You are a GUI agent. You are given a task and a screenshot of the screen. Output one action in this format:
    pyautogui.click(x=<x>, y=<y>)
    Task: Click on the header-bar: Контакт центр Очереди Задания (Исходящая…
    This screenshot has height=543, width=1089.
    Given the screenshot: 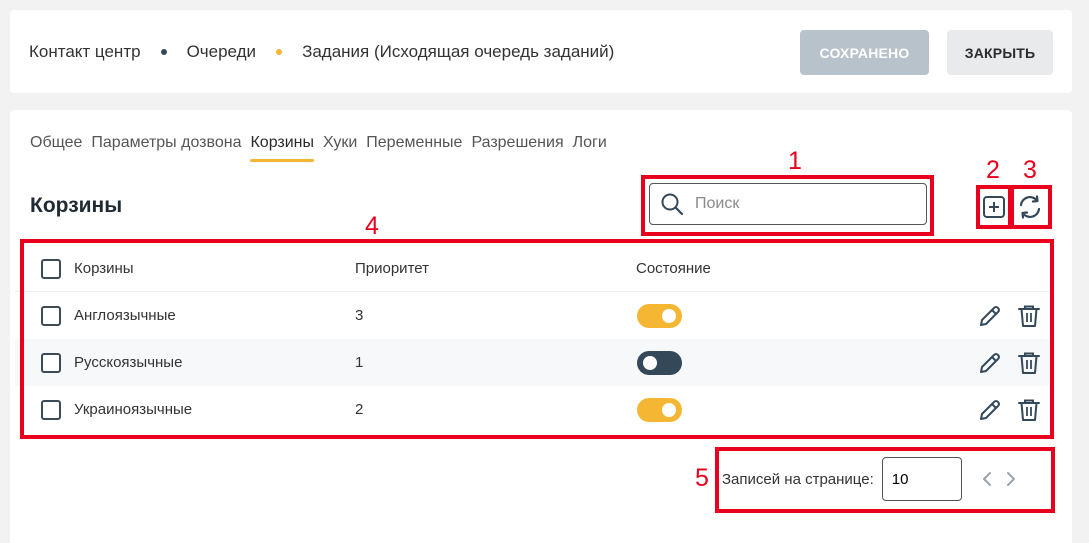 What is the action you would take?
    pyautogui.click(x=541, y=51)
    